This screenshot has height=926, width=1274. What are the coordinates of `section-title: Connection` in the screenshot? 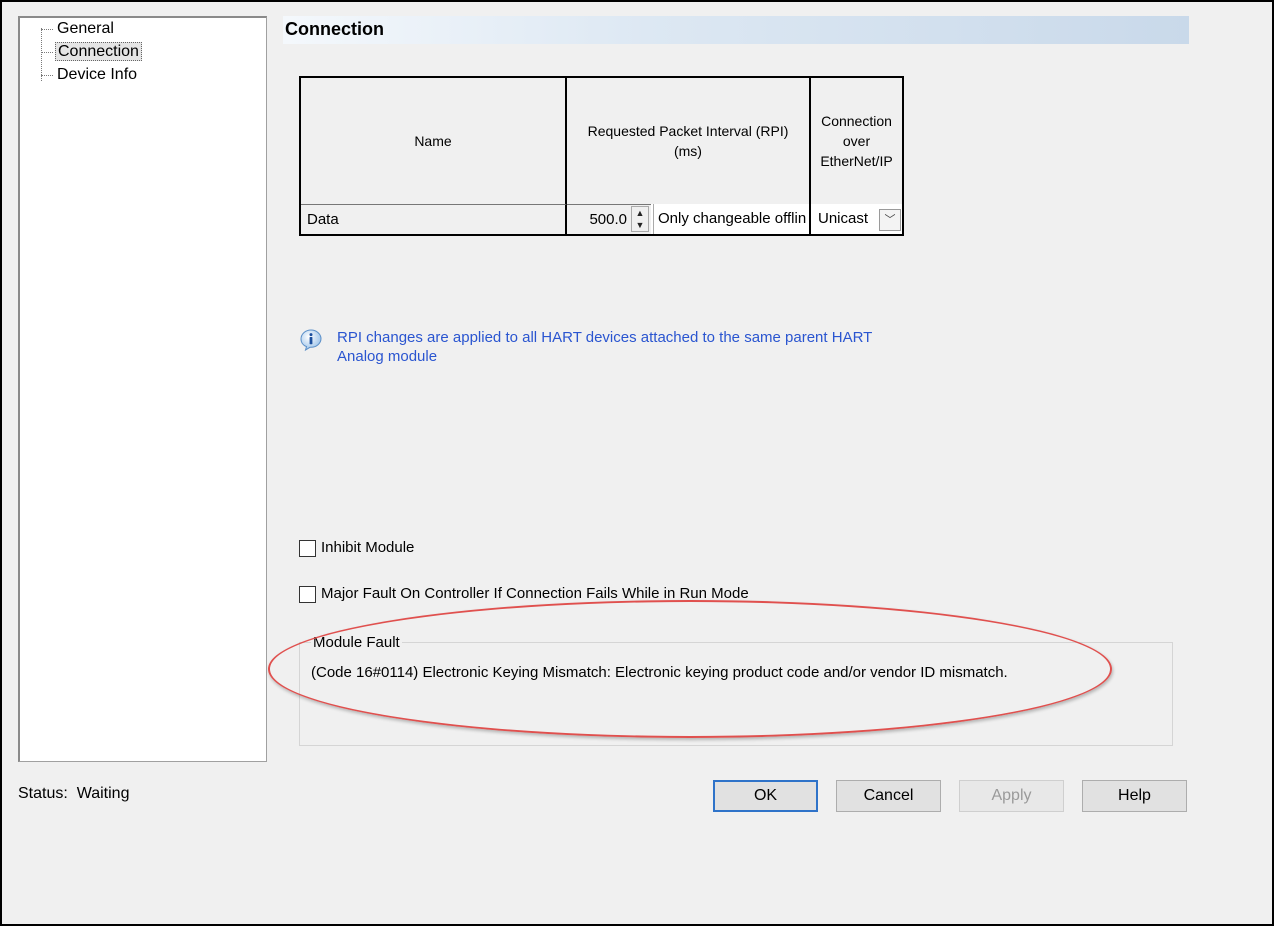 It's located at (736, 30).